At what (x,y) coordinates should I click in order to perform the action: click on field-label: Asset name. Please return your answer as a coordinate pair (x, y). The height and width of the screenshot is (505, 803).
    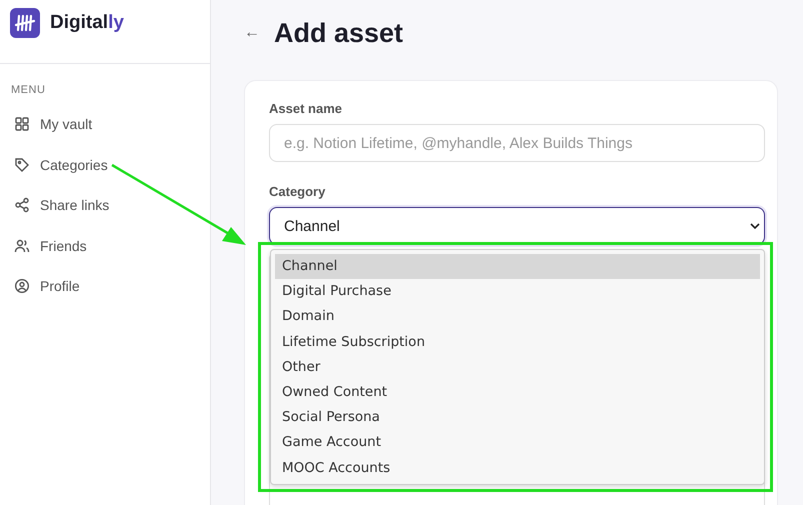
    Looking at the image, I should click on (306, 108).